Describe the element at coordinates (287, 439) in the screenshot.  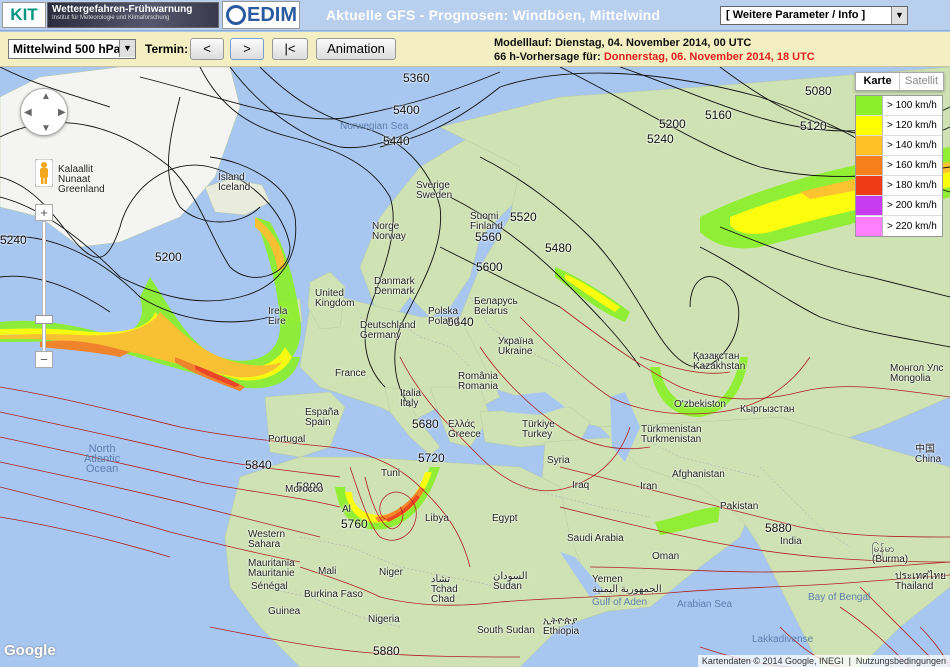
I see `place-label-portugal: Portugal` at that location.